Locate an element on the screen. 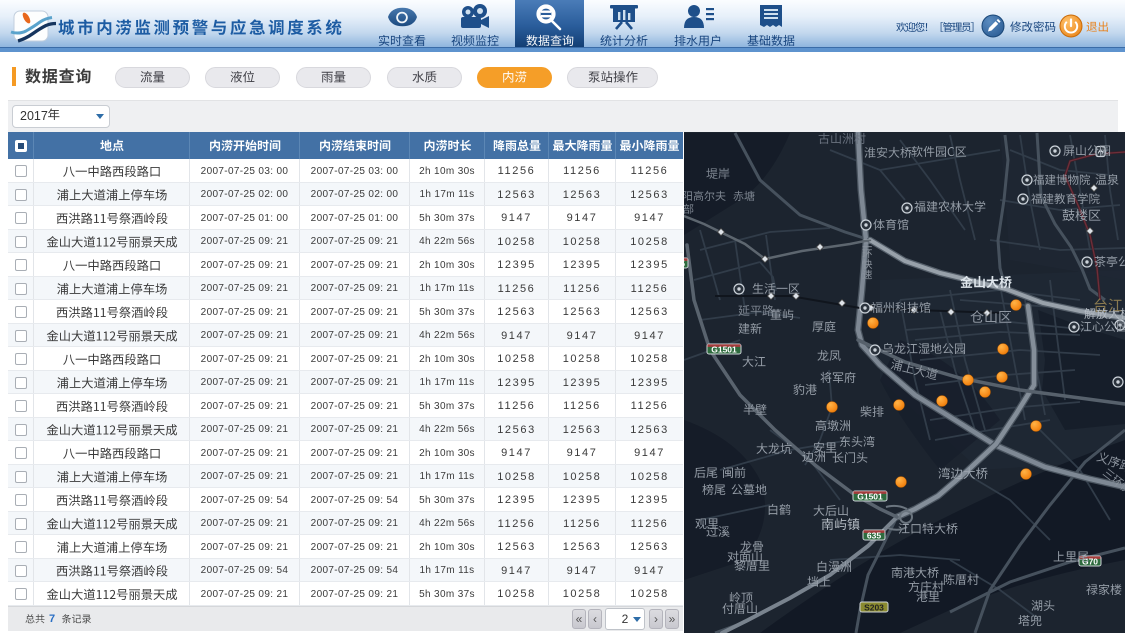  svg-text: S203 is located at coordinates (874, 608).